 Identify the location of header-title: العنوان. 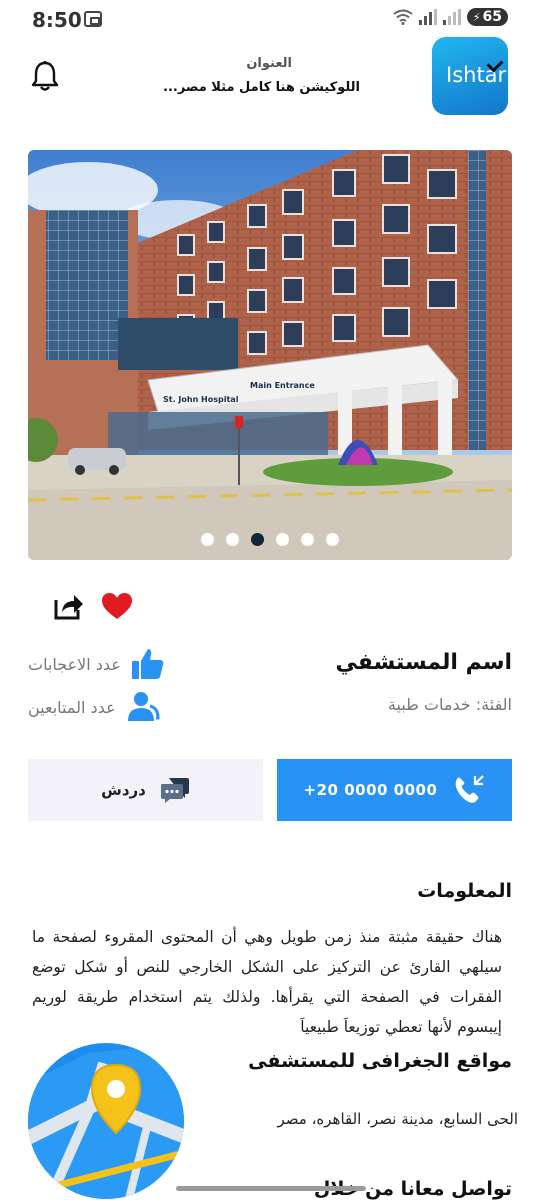
(269, 63).